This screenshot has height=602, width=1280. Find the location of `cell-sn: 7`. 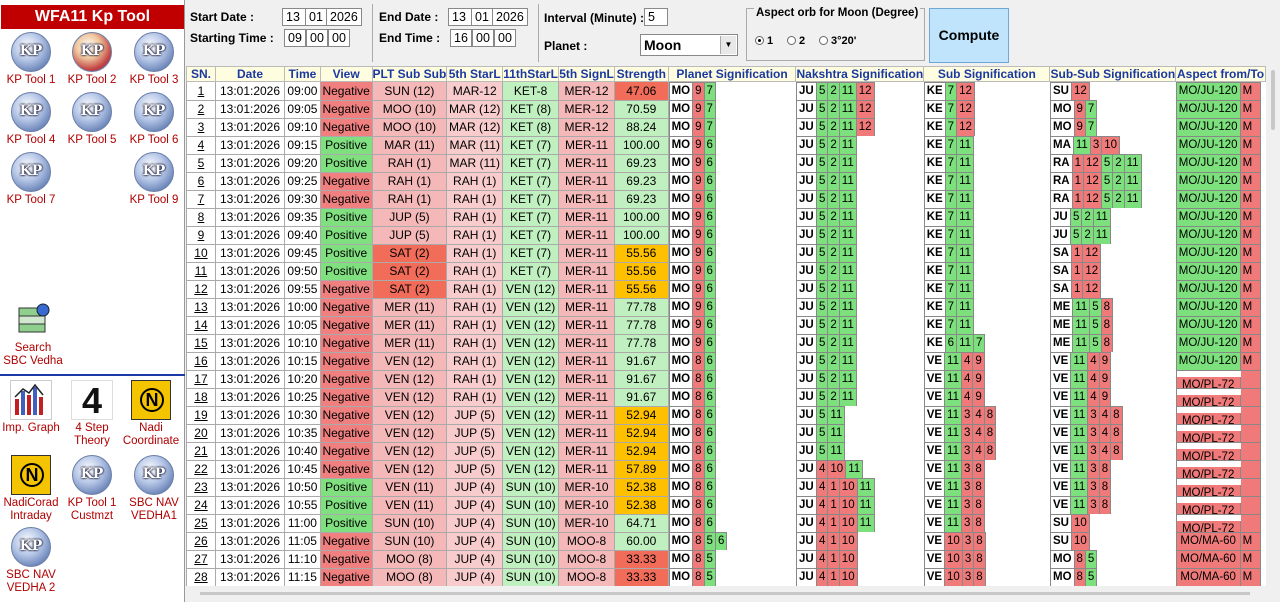

cell-sn: 7 is located at coordinates (201, 199).